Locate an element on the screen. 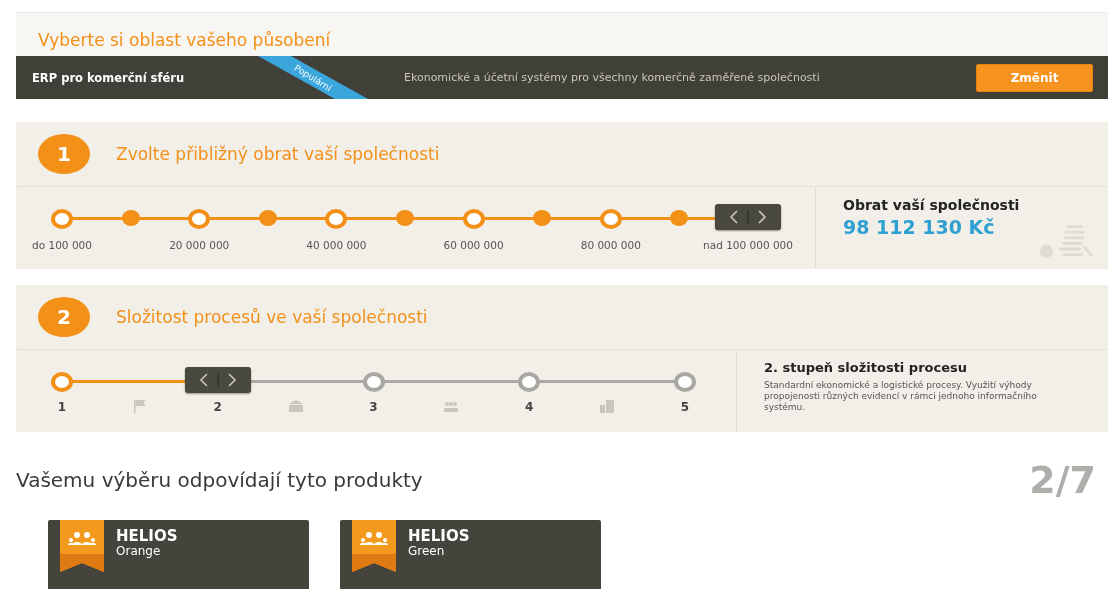 The image size is (1108, 589). results-title: Vašemu výběru odpovídají tyto produkty is located at coordinates (219, 480).